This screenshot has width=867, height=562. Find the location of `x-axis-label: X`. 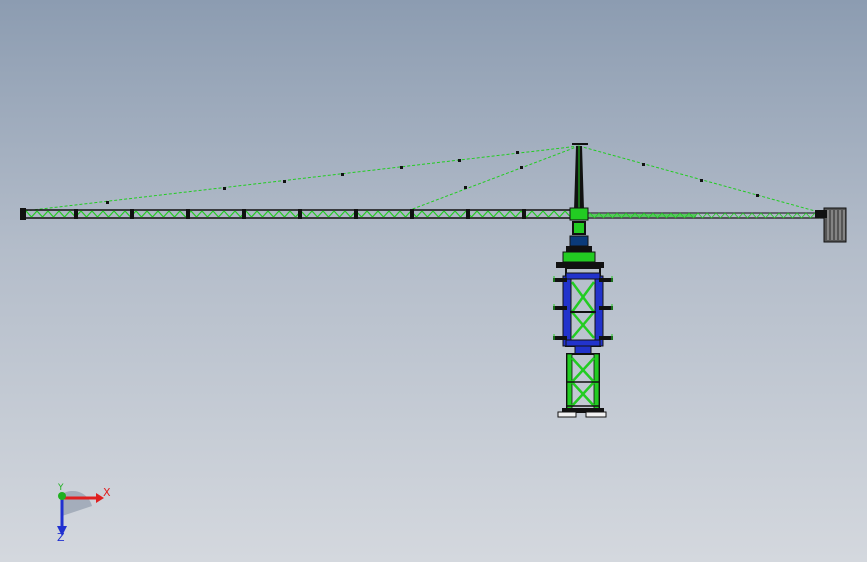

x-axis-label: X is located at coordinates (107, 492).